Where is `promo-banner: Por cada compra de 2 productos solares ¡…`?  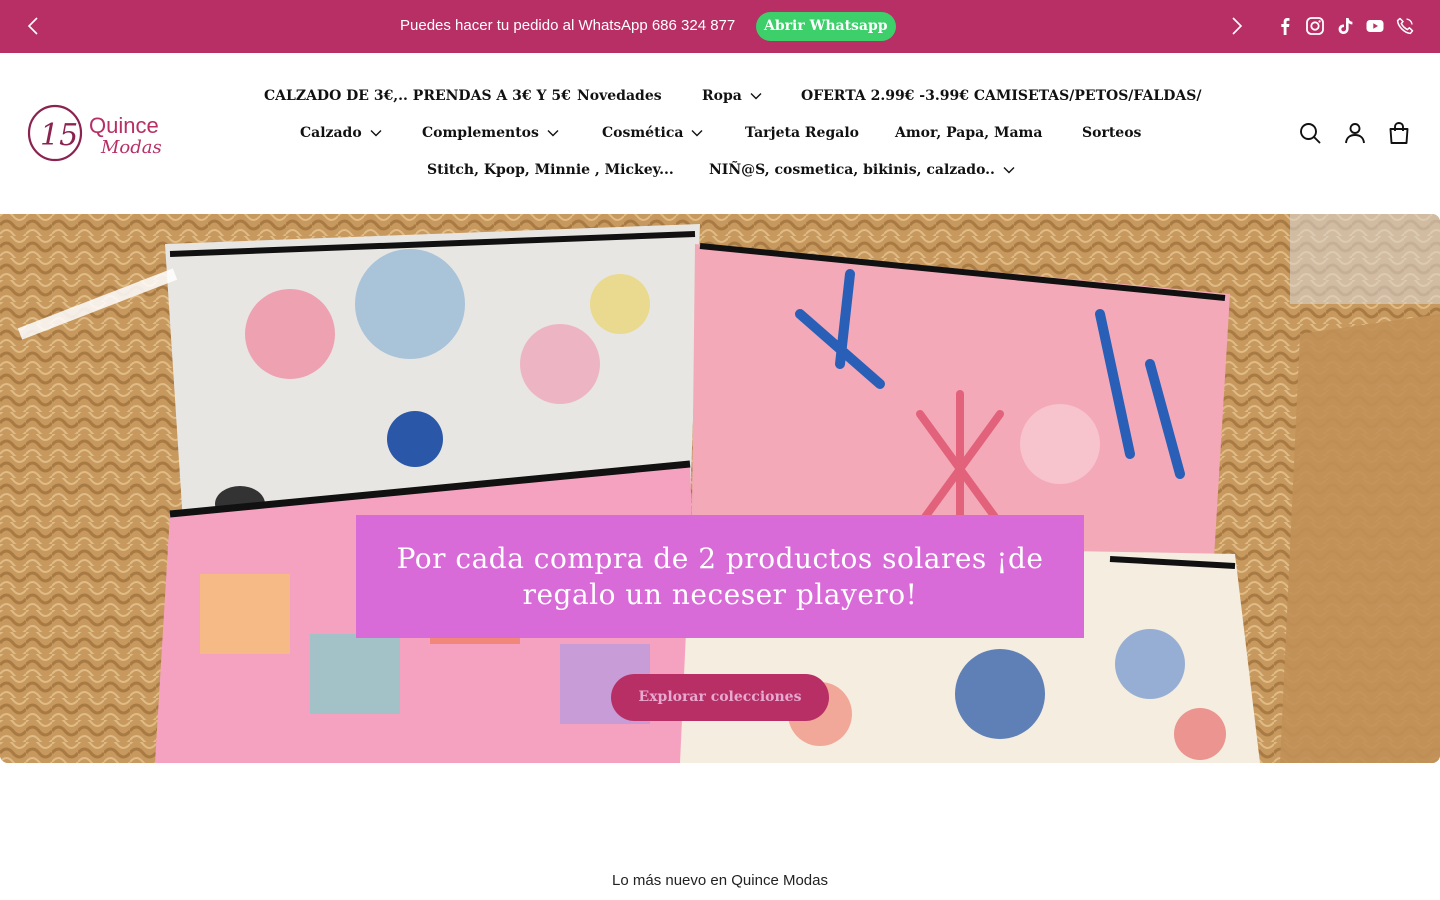
promo-banner: Por cada compra de 2 productos solares ¡… is located at coordinates (720, 576).